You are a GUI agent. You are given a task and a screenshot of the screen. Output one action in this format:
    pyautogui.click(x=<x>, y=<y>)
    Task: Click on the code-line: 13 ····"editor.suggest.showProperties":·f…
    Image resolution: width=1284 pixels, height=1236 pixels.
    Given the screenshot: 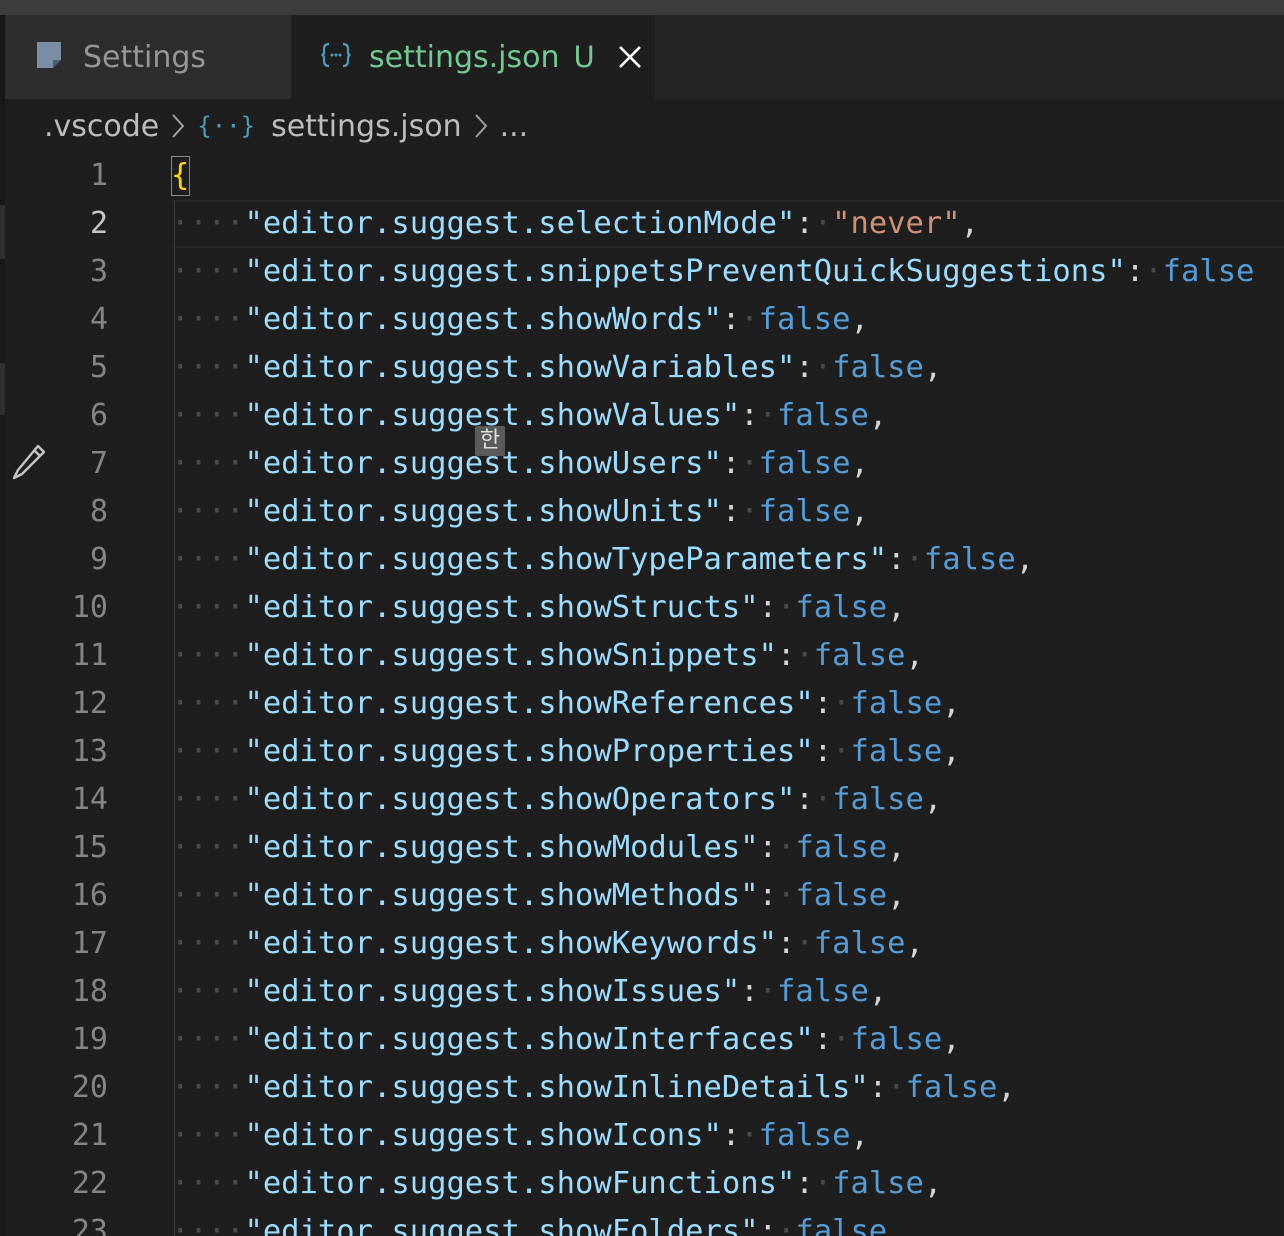 What is the action you would take?
    pyautogui.click(x=644, y=752)
    